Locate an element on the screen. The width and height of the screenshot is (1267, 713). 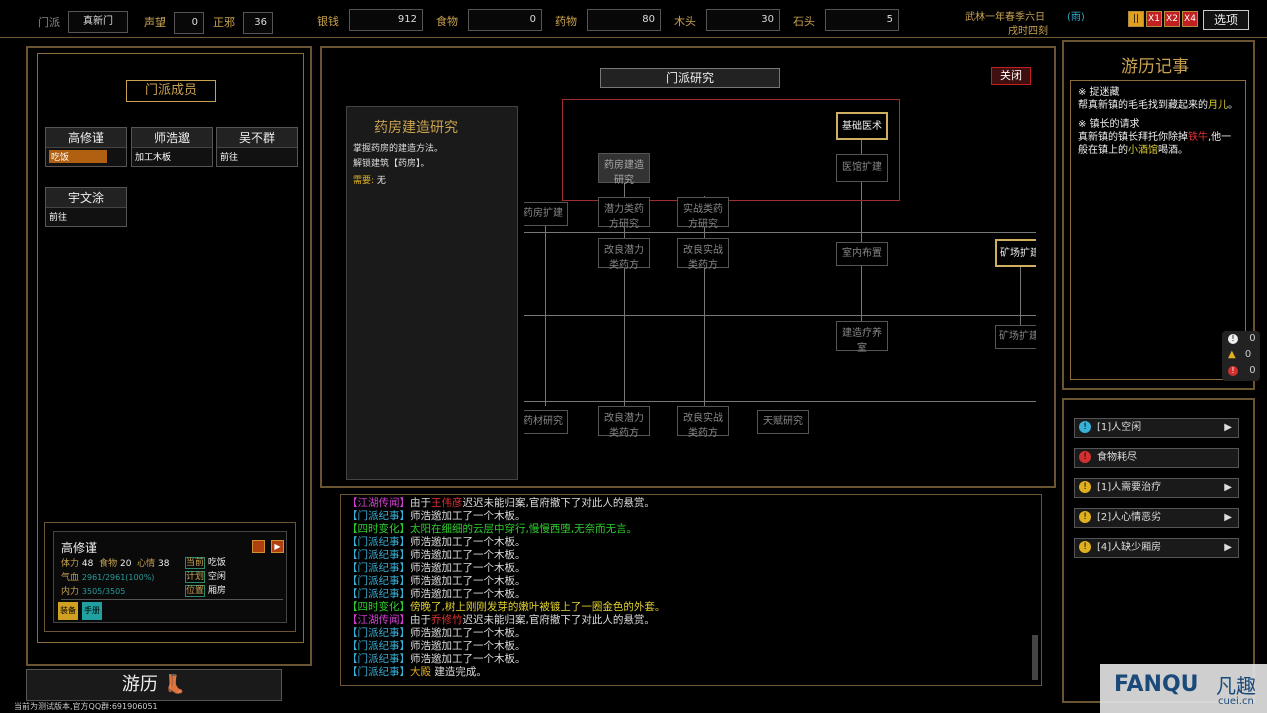
watermark-url: cuei.cn is located at coordinates (1236, 701).